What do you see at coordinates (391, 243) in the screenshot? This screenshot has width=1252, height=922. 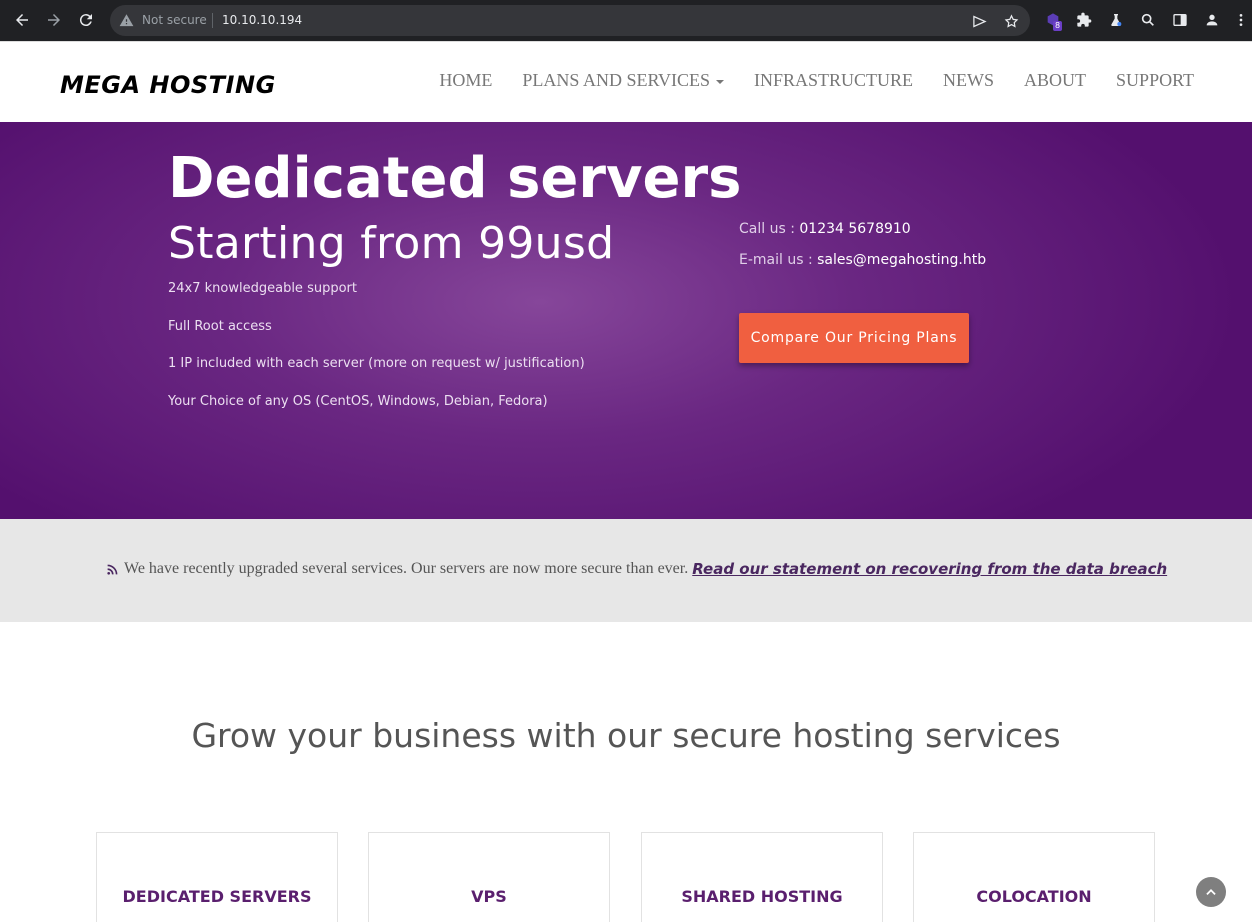 I see `hero-subtitle: Starting from 99usd` at bounding box center [391, 243].